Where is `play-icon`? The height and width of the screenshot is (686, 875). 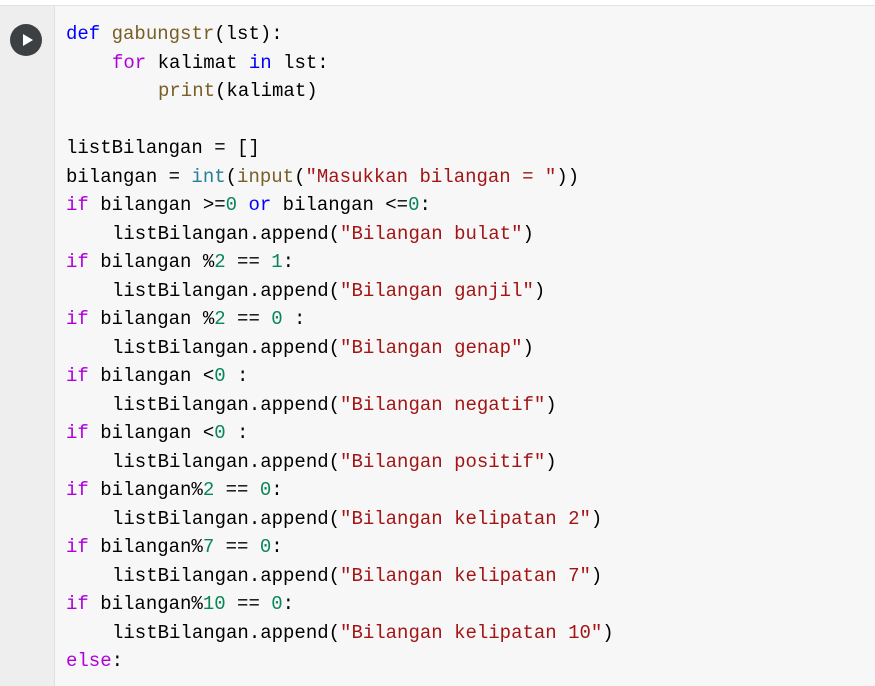
play-icon is located at coordinates (28, 40).